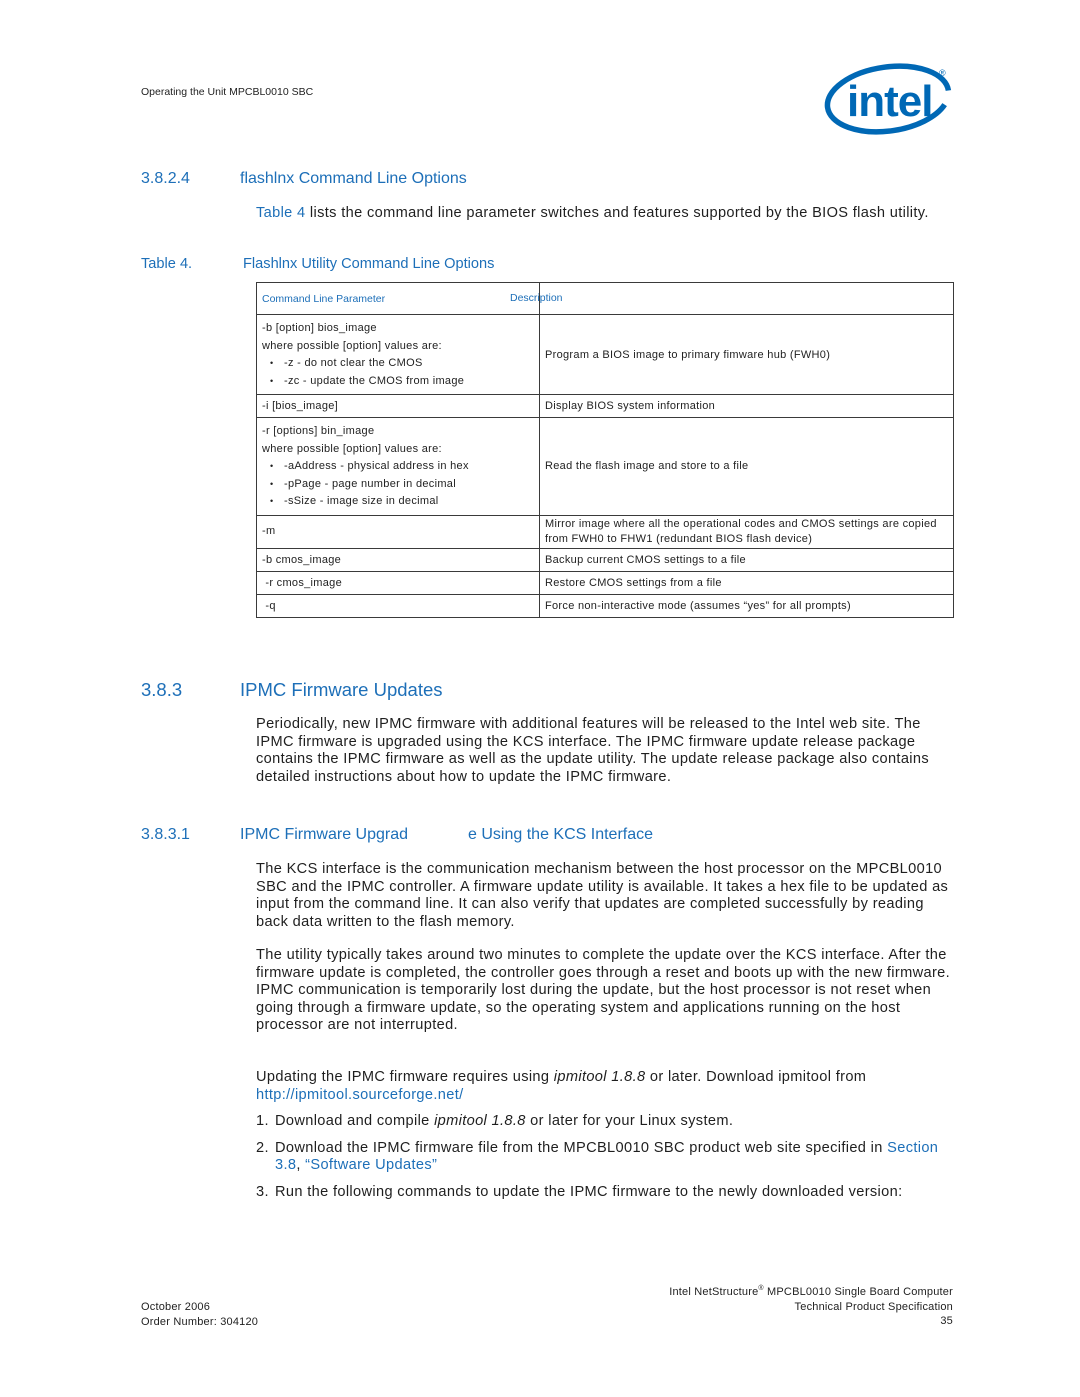  I want to click on footer-date: October 2006, so click(176, 1307).